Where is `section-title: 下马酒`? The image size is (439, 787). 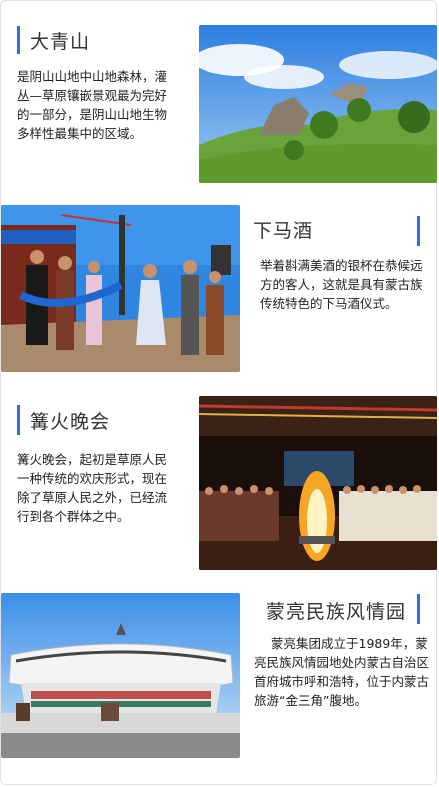 section-title: 下马酒 is located at coordinates (283, 231).